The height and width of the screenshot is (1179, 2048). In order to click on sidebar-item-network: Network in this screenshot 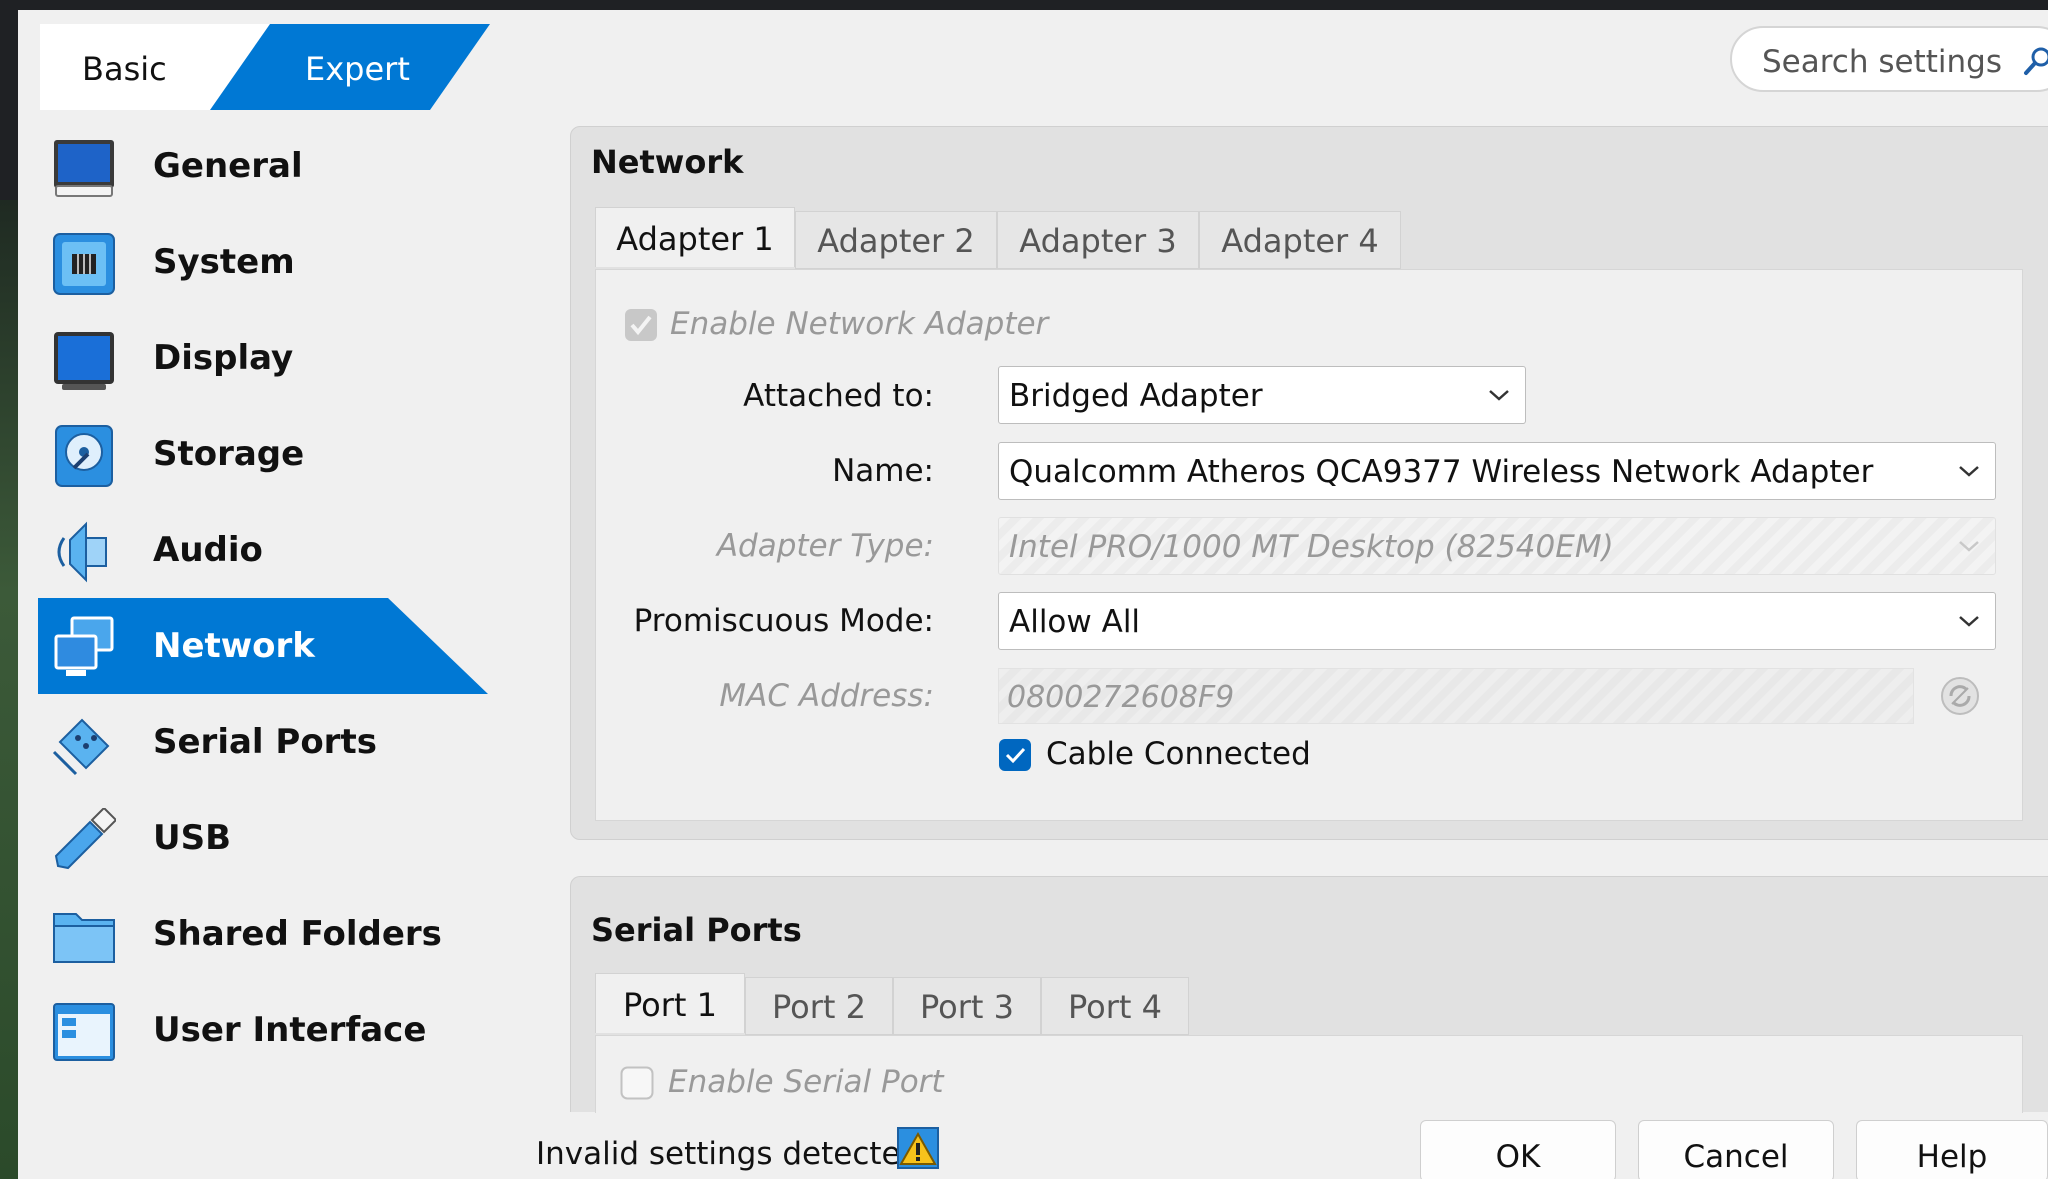, I will do `click(268, 646)`.